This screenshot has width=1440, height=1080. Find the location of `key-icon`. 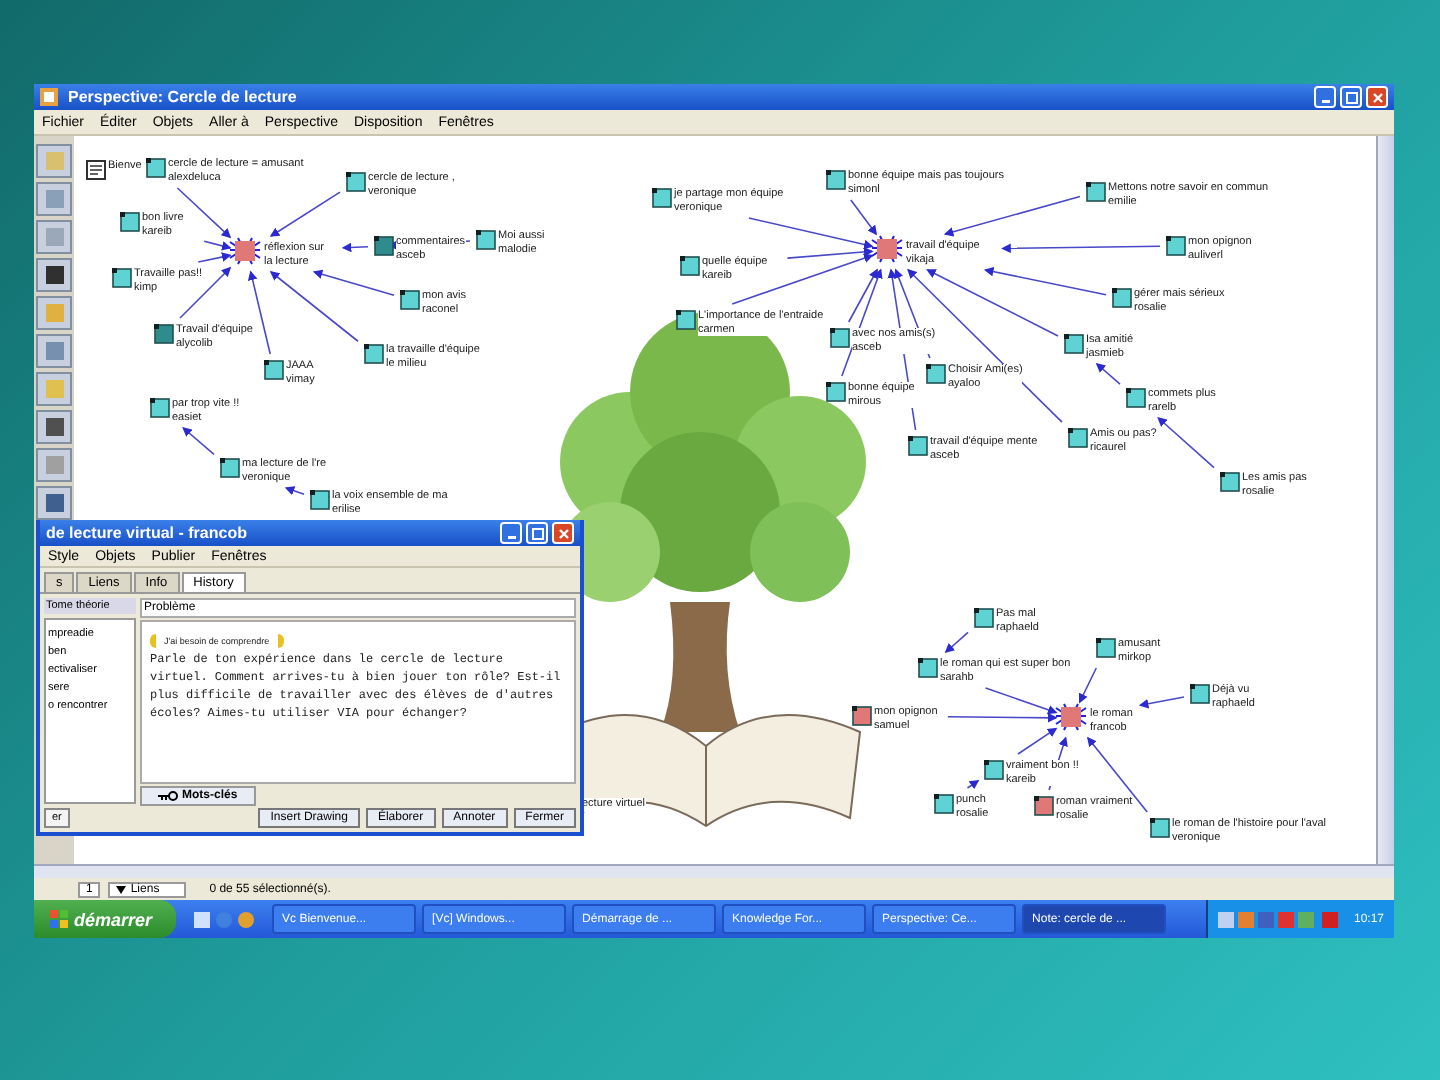

key-icon is located at coordinates (168, 796).